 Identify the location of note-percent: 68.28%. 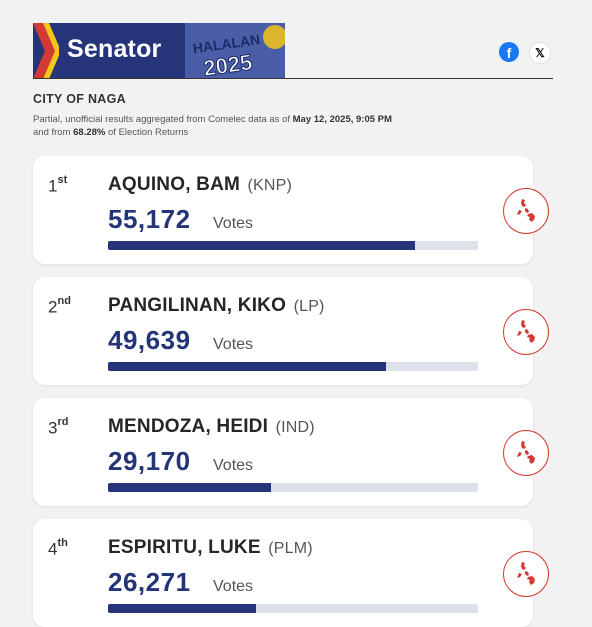
(89, 132).